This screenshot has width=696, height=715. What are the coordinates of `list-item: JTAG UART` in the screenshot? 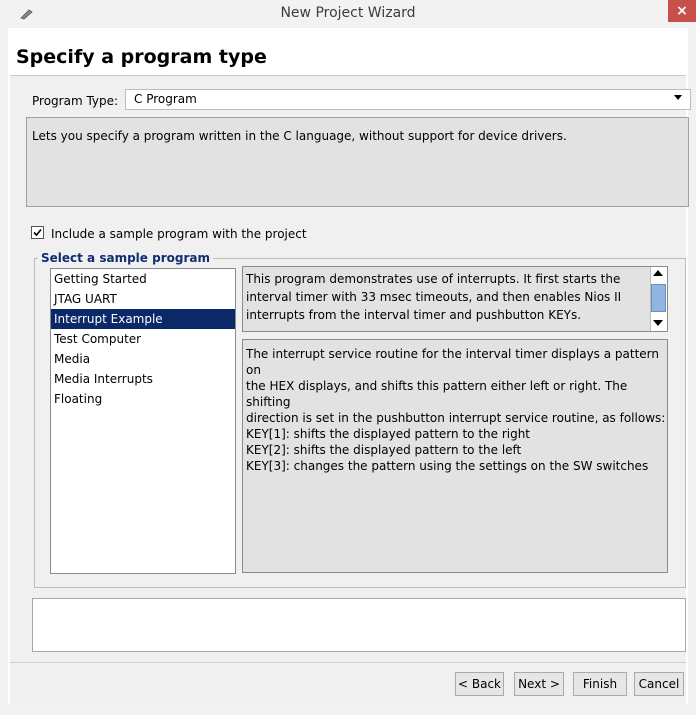 It's located at (143, 299).